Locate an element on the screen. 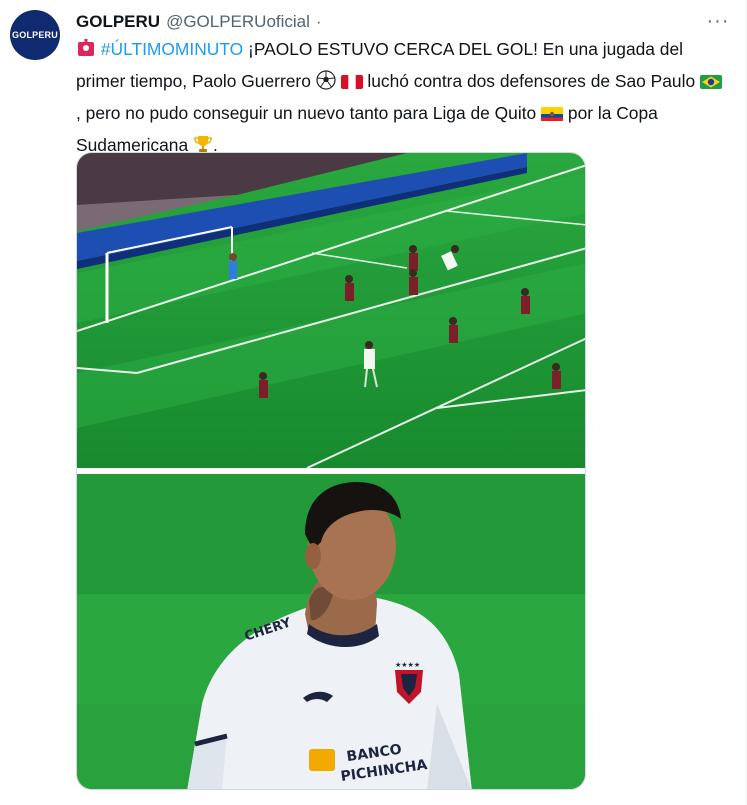  avatar-logo-text: GOLPERU is located at coordinates (35, 35).